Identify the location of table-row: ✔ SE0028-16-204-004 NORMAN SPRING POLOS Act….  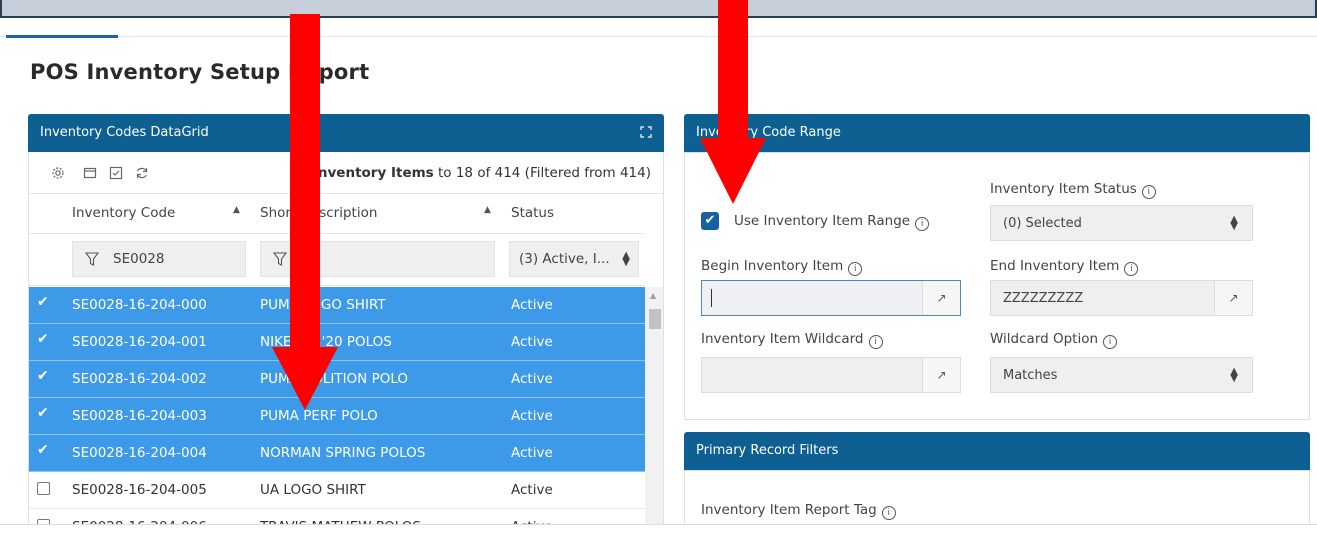
(337, 453).